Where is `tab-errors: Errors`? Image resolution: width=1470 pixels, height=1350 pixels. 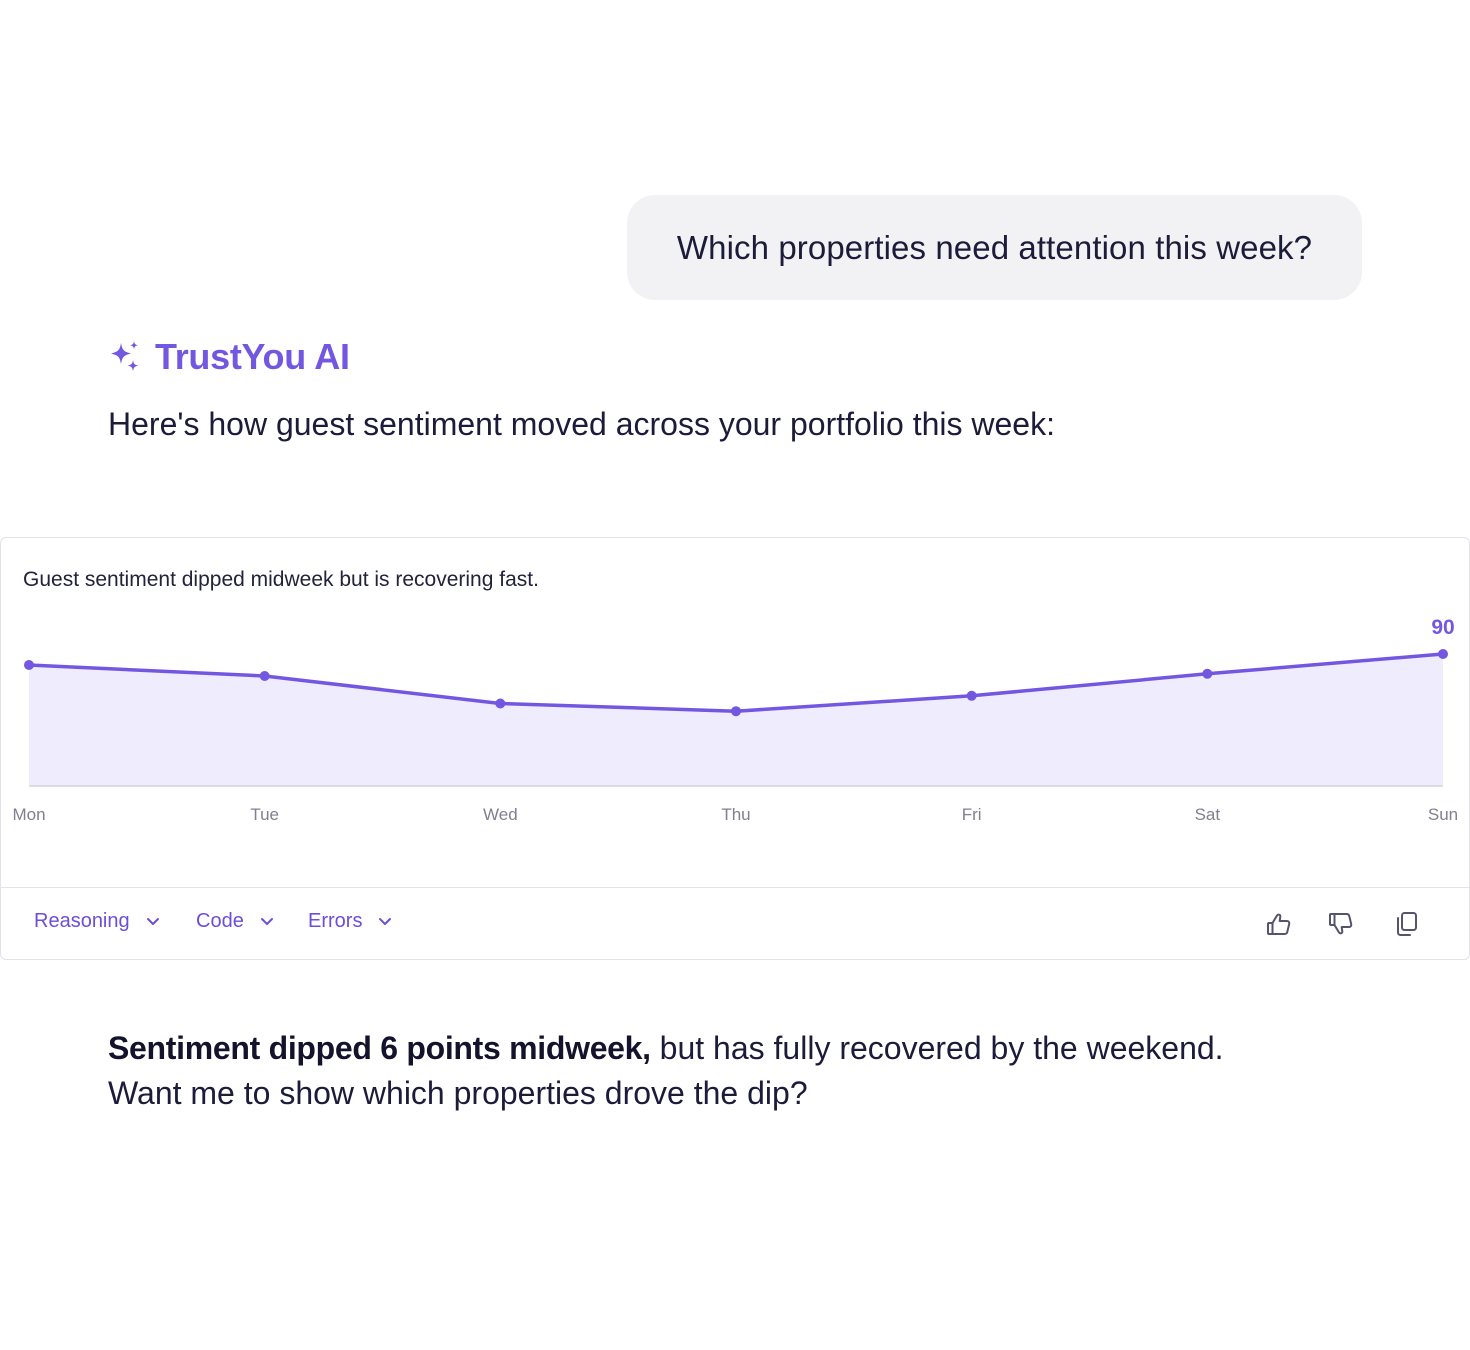 tab-errors: Errors is located at coordinates (350, 921).